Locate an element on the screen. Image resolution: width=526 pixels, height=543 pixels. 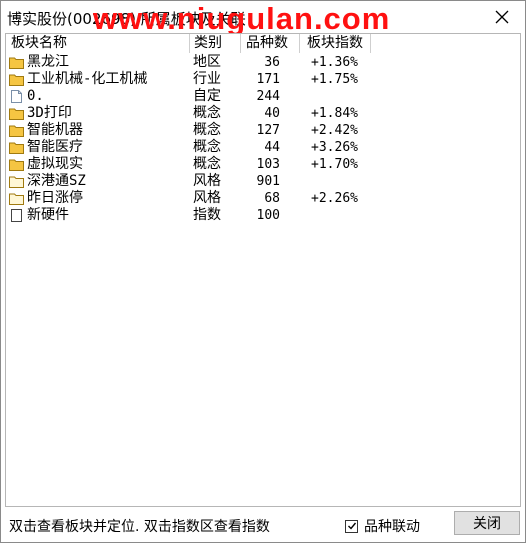
table-row: 新硬件 指数 100 is located at coordinates (263, 215).